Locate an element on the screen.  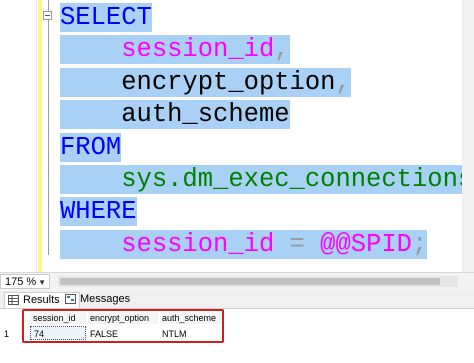
messages-icon is located at coordinates (70, 299).